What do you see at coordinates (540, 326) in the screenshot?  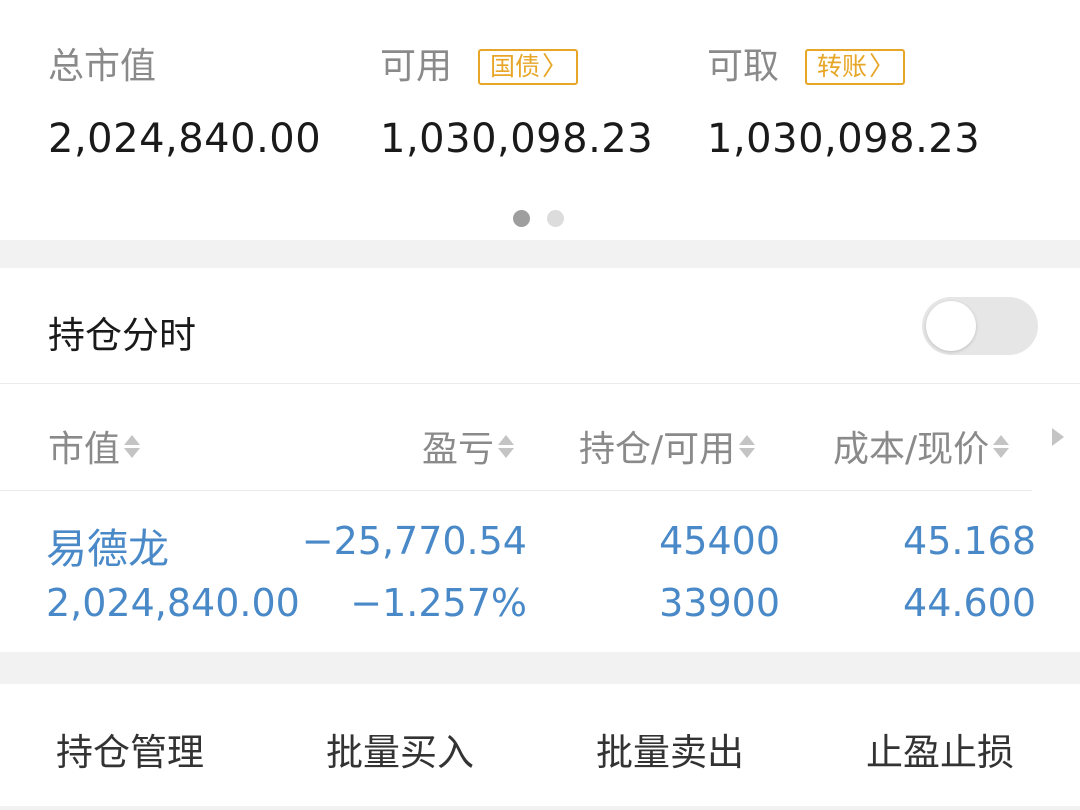 I see `holdings-intraday-row: 持仓分时` at bounding box center [540, 326].